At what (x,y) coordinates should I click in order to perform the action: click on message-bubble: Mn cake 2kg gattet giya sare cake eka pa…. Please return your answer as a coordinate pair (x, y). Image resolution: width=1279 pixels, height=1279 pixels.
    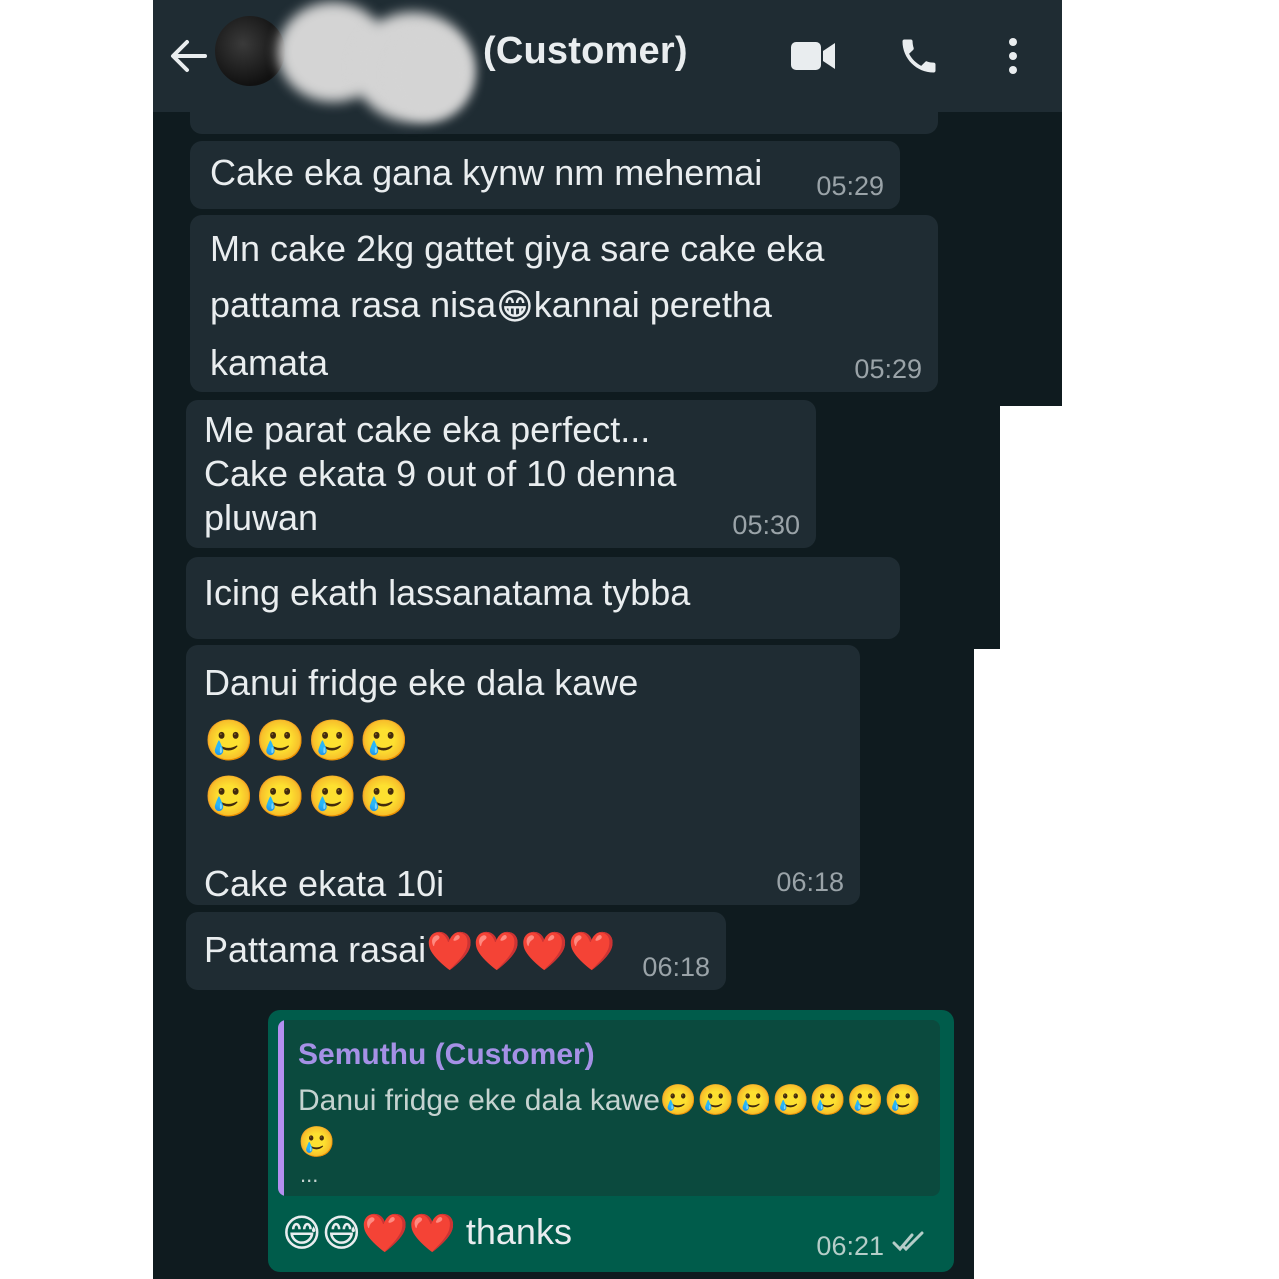
    Looking at the image, I should click on (564, 303).